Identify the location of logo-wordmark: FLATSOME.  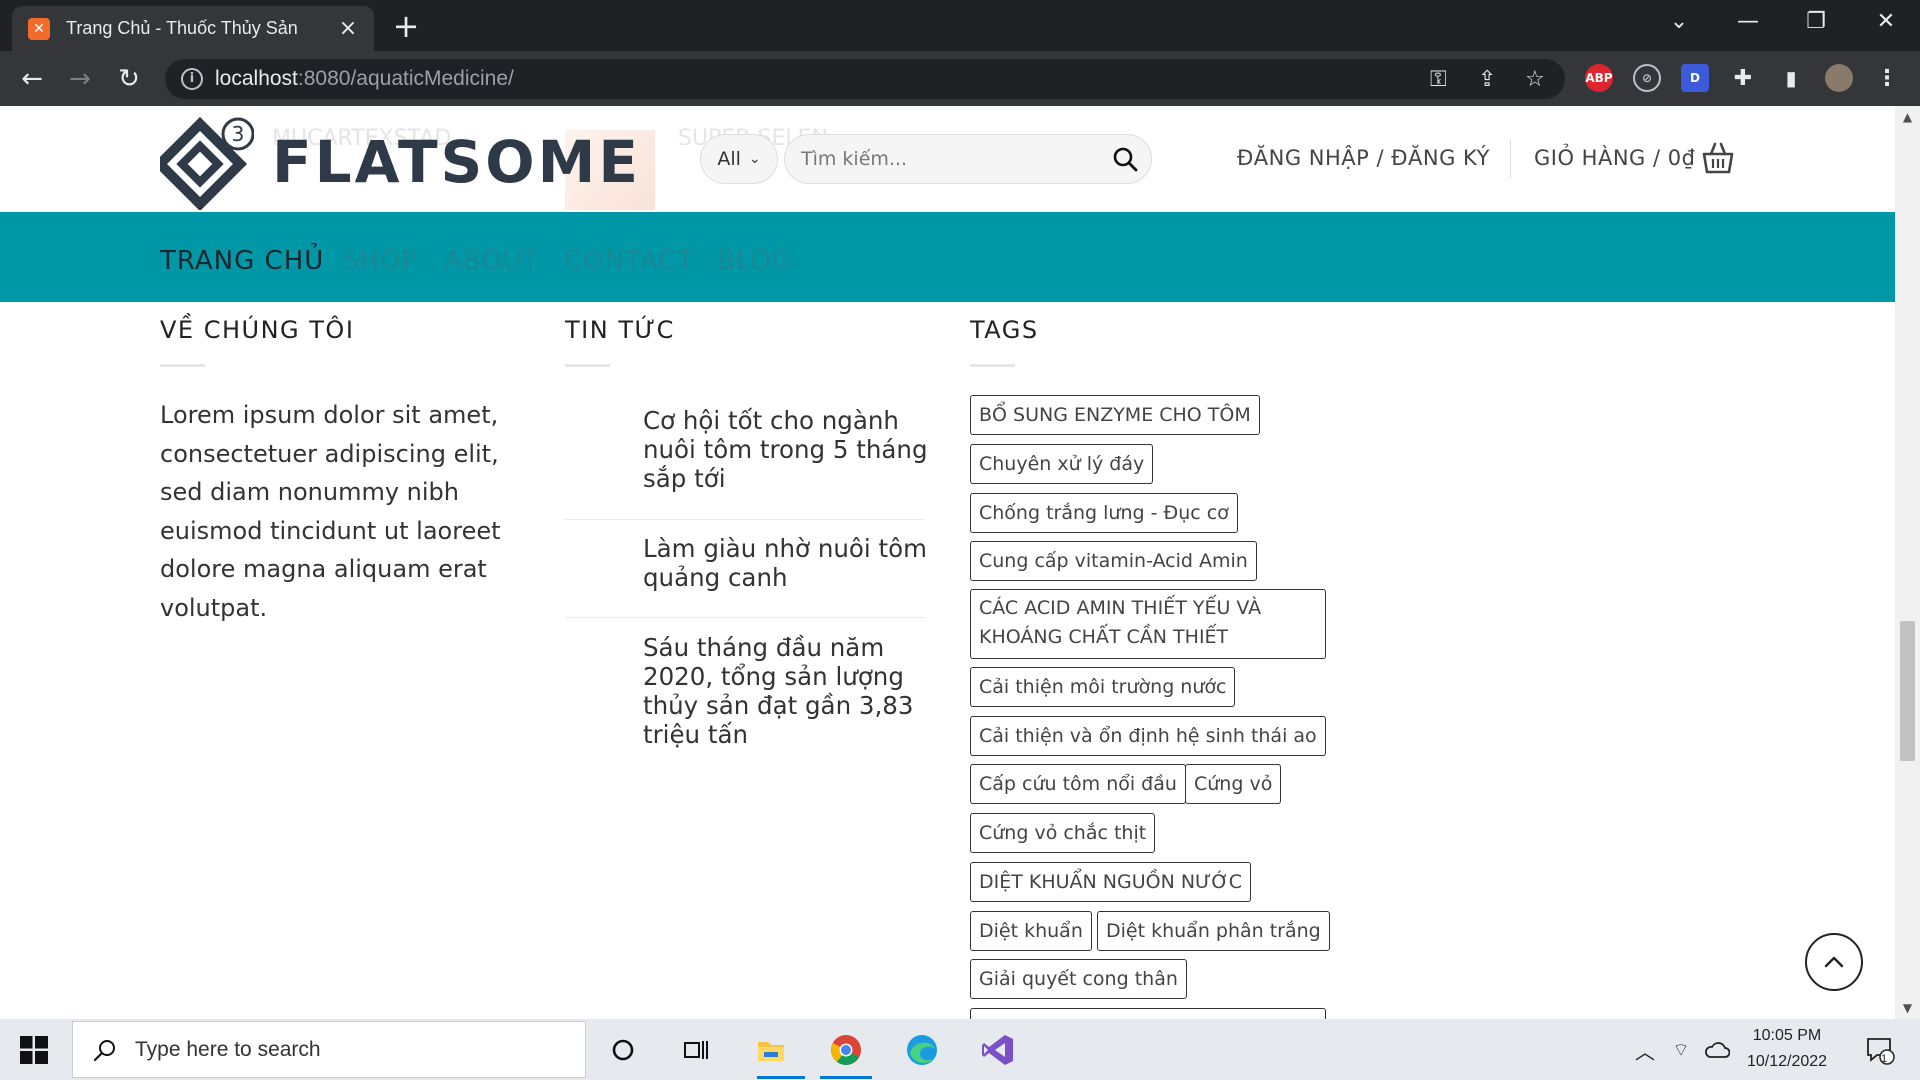
(456, 162).